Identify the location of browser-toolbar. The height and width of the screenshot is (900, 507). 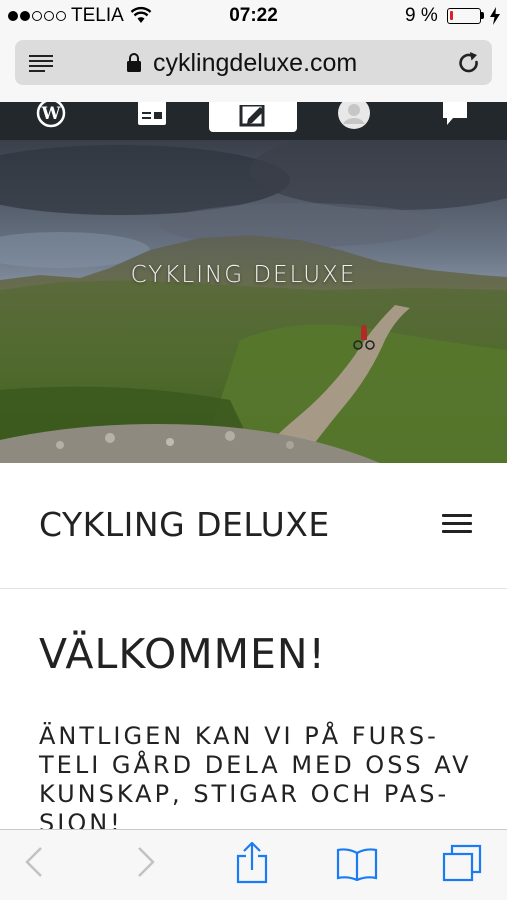
(253, 864).